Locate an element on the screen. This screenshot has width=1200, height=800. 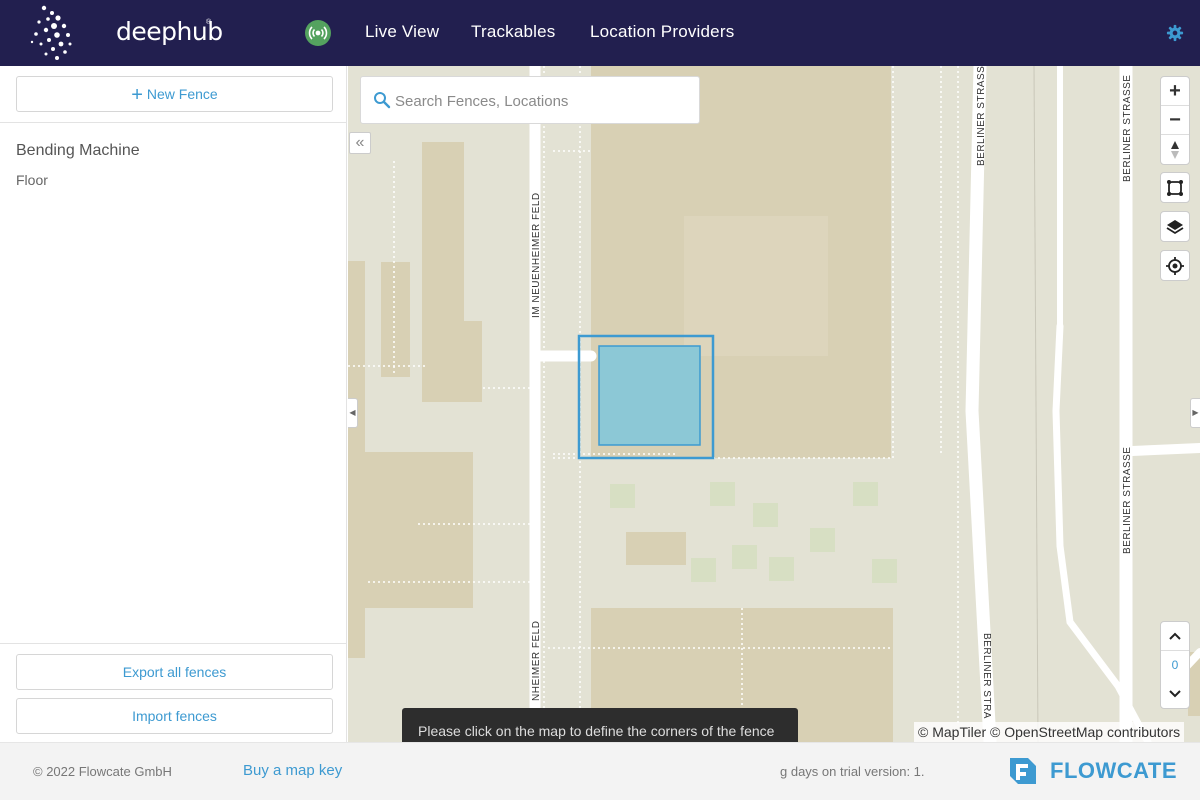
export-fences-button: Export all fences is located at coordinates (174, 672).